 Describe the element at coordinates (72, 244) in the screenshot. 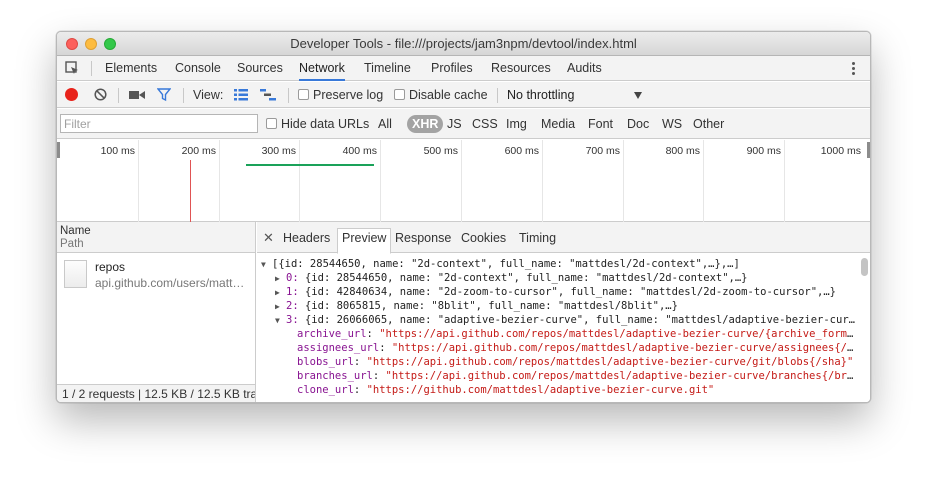

I see `path-column-label: Path` at that location.